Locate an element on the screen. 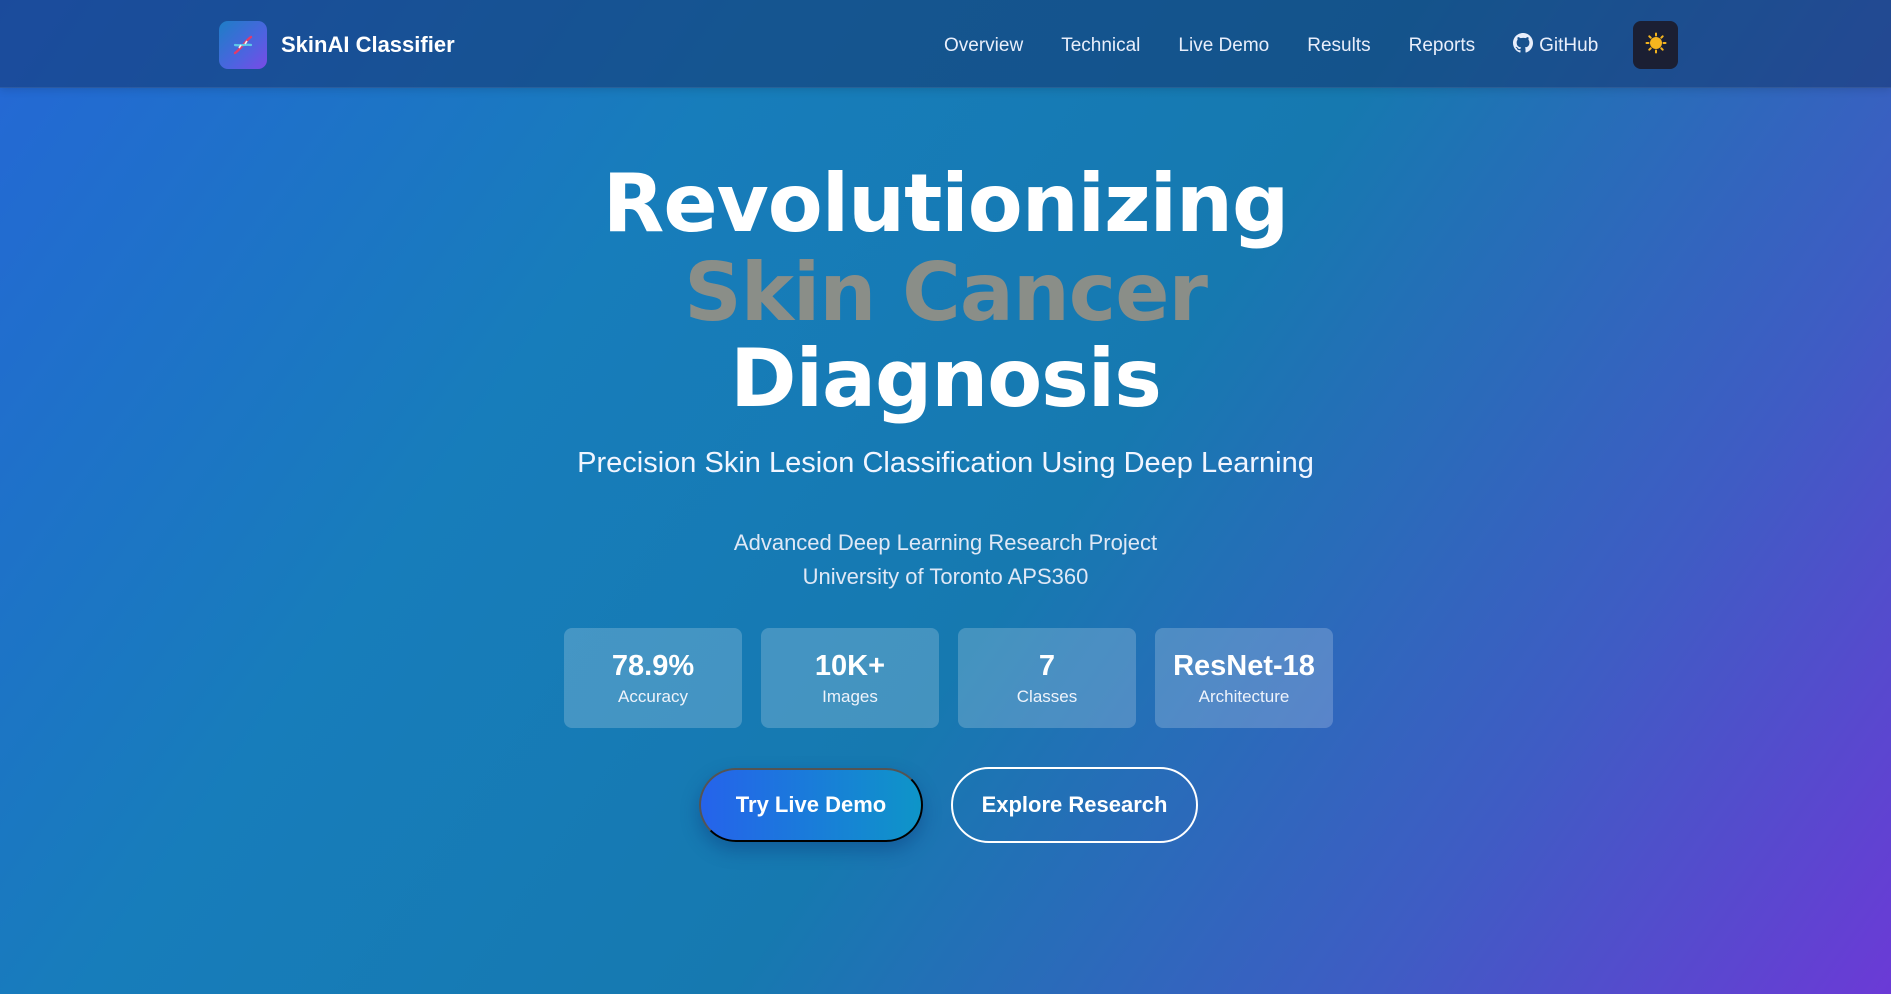  stat-label: Accuracy is located at coordinates (653, 696).